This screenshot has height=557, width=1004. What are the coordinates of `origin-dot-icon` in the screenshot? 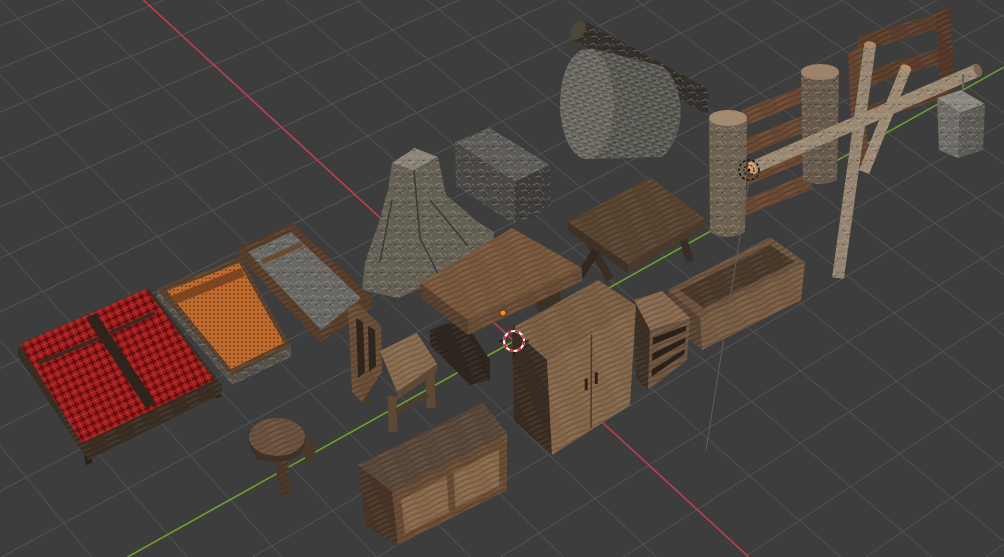 It's located at (503, 313).